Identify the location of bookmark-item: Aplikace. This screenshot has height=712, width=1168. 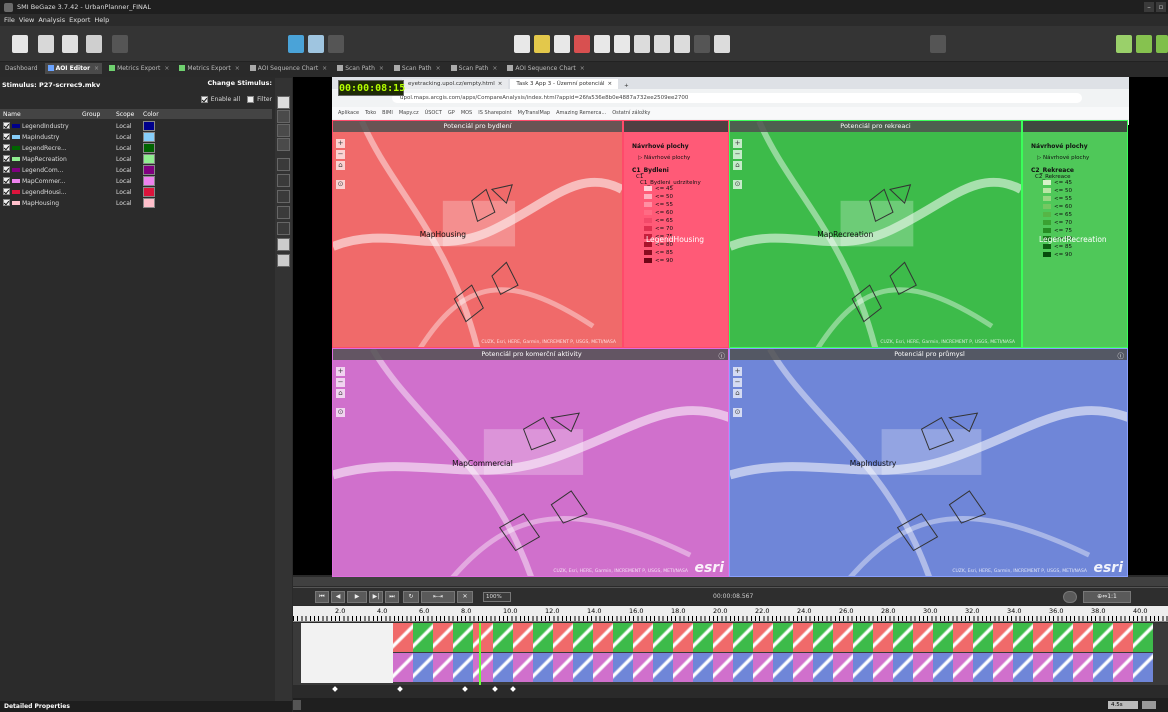
(348, 113).